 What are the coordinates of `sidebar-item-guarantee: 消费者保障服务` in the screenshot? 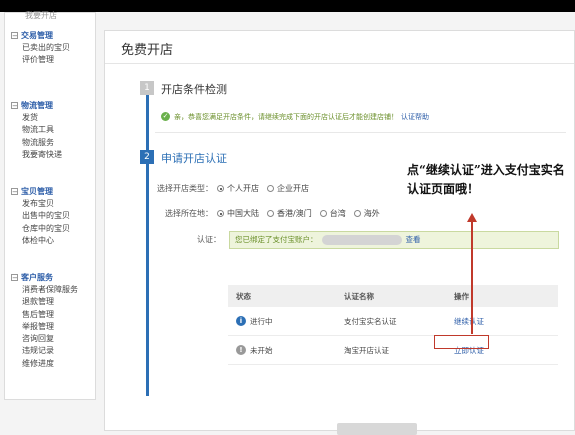 It's located at (44, 290).